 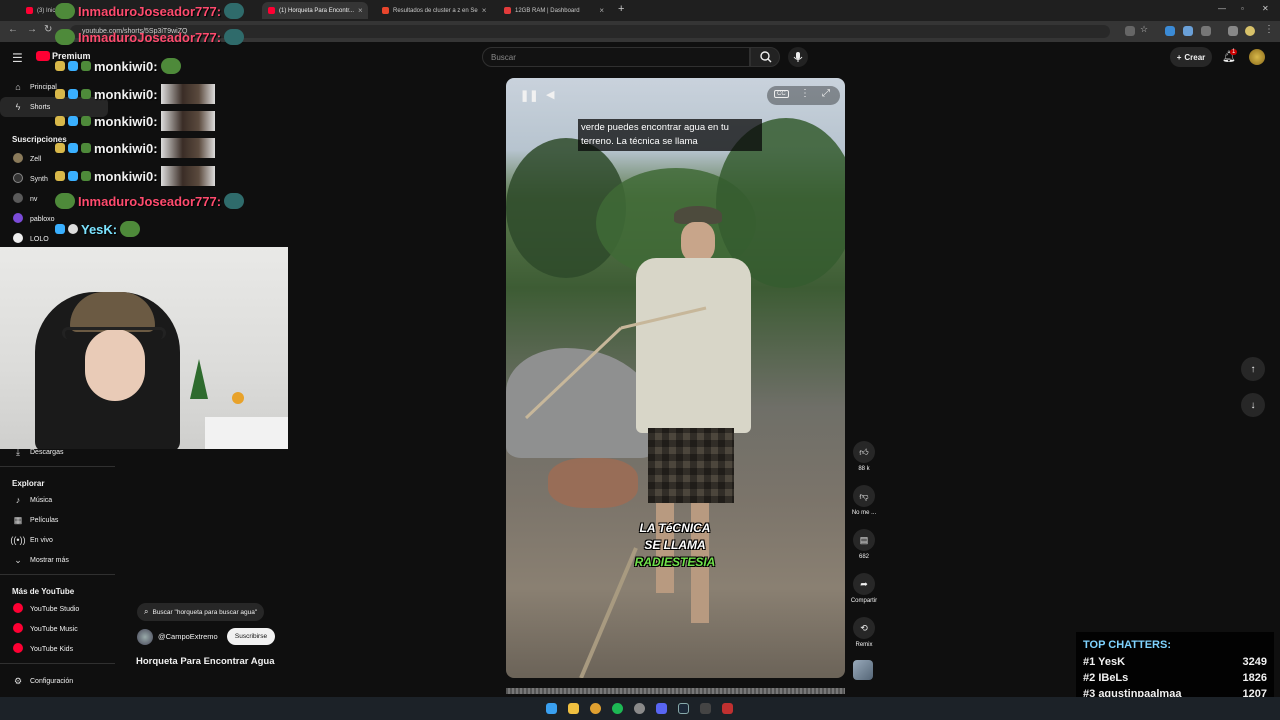 I want to click on tab-dashboard: 12GB RAM | Dashboard ×, so click(x=554, y=10).